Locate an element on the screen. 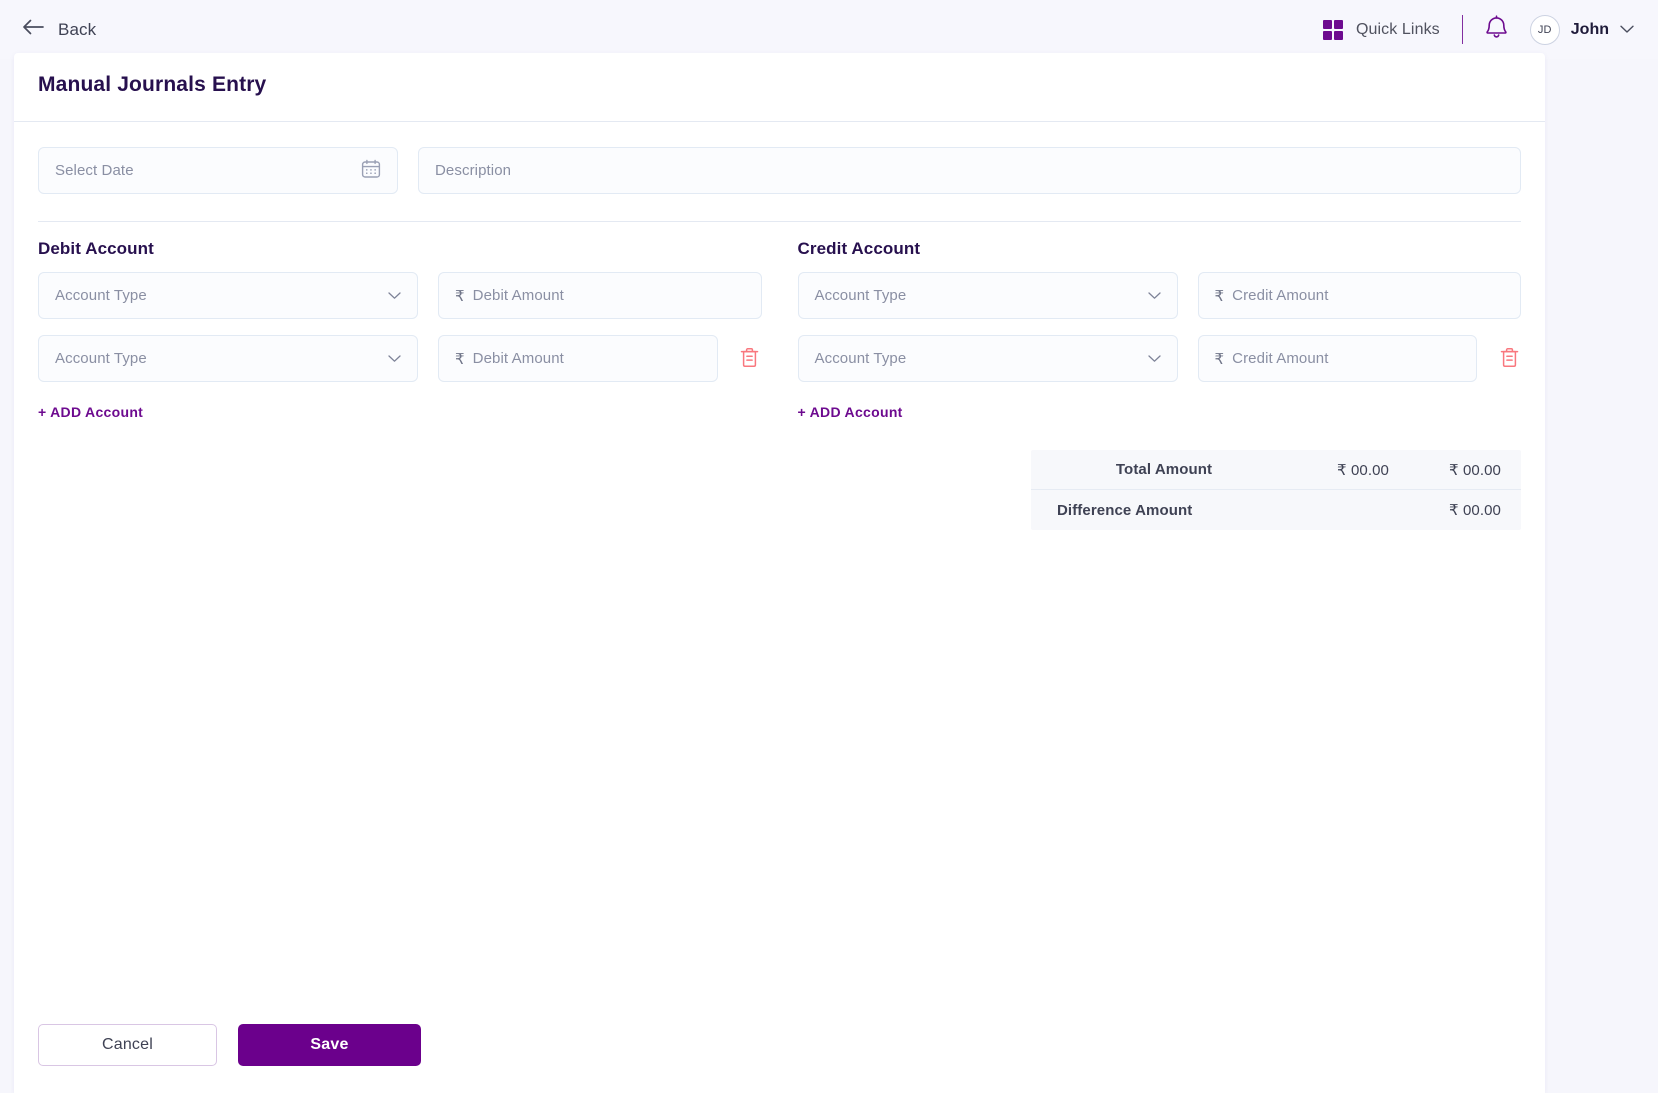 This screenshot has height=1093, width=1658. header-divider is located at coordinates (1462, 29).